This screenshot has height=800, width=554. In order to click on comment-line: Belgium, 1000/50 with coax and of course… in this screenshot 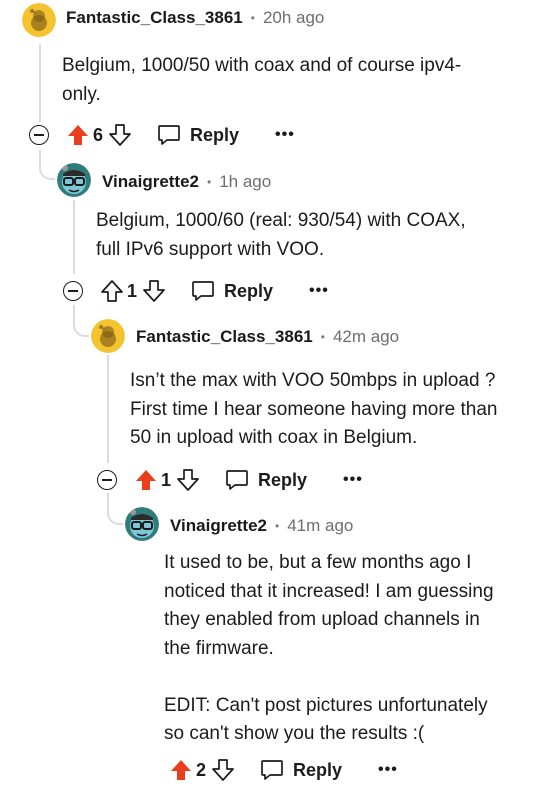, I will do `click(262, 65)`.